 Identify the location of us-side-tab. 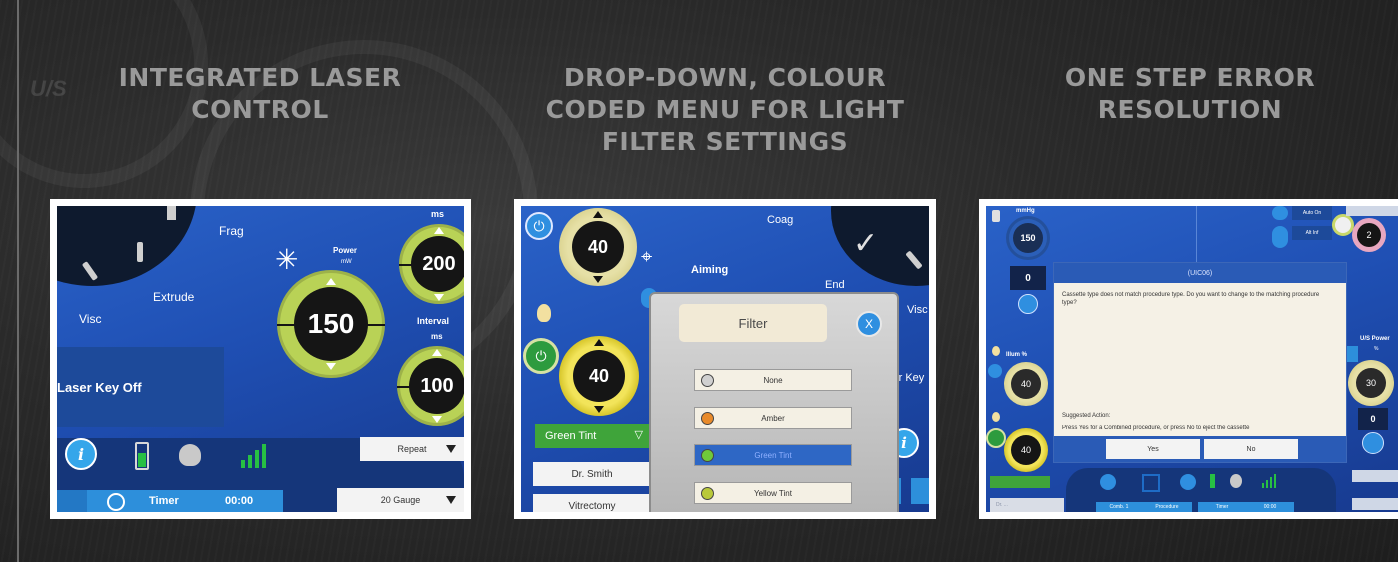
(1352, 354).